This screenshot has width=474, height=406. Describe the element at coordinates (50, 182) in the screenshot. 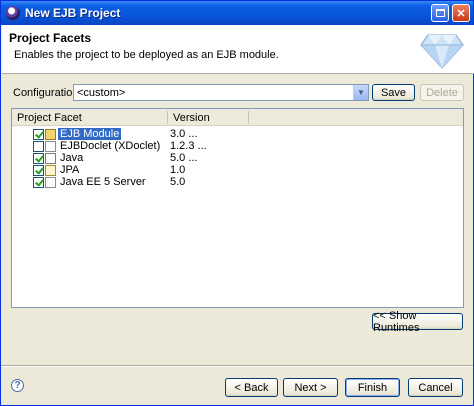

I see `server-runtime-icon` at that location.